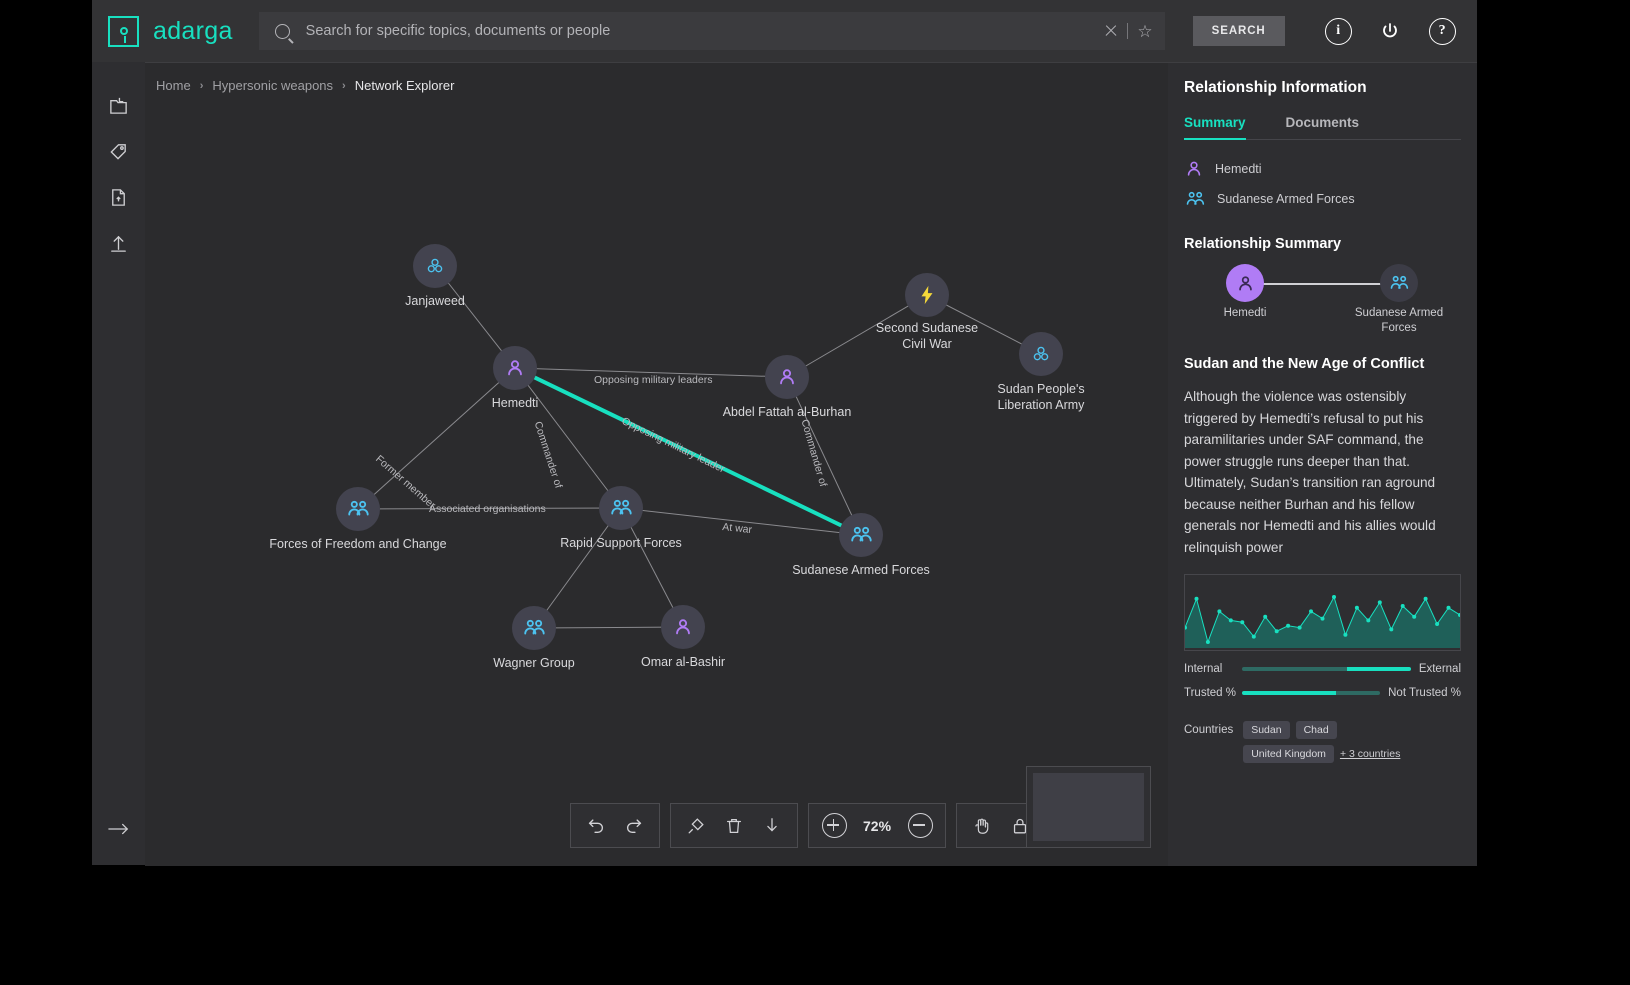  What do you see at coordinates (534, 628) in the screenshot?
I see `graph-node-wagner` at bounding box center [534, 628].